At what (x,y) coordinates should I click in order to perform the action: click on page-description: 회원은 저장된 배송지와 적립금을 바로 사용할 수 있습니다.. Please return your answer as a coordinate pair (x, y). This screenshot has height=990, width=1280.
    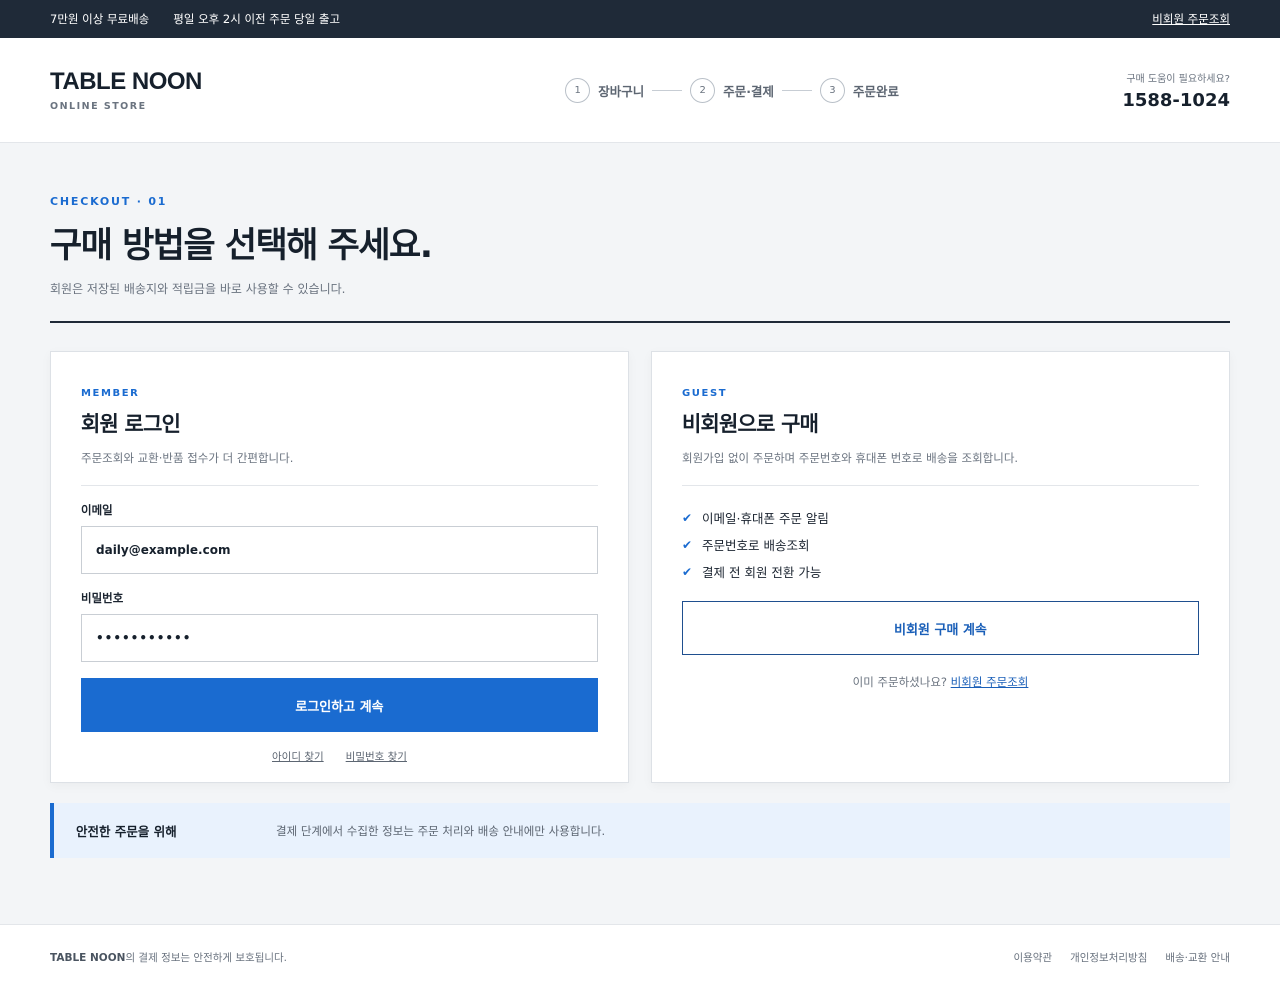
    Looking at the image, I should click on (198, 289).